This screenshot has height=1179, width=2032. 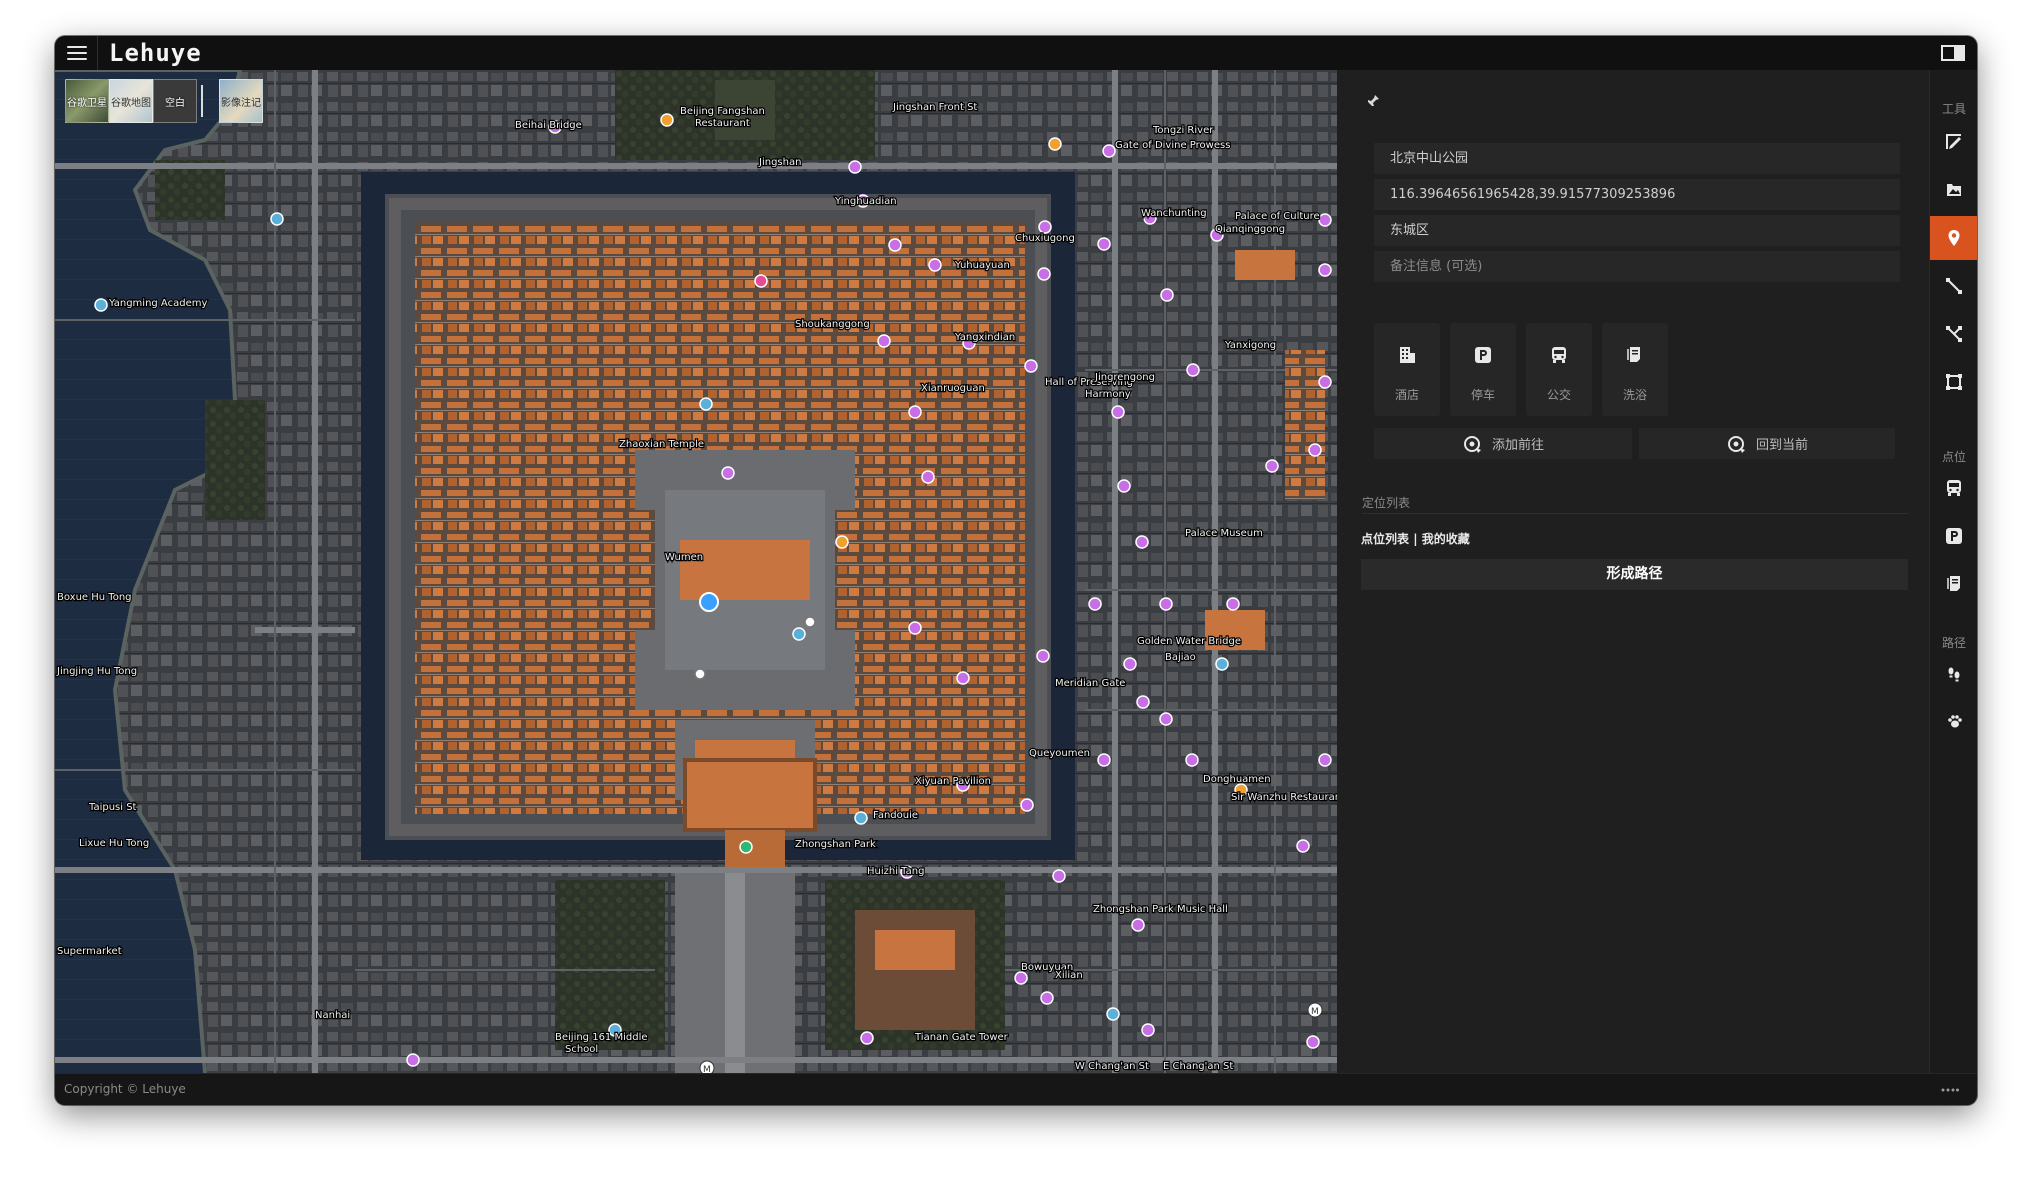 What do you see at coordinates (1637, 194) in the screenshot?
I see `coordinates-input` at bounding box center [1637, 194].